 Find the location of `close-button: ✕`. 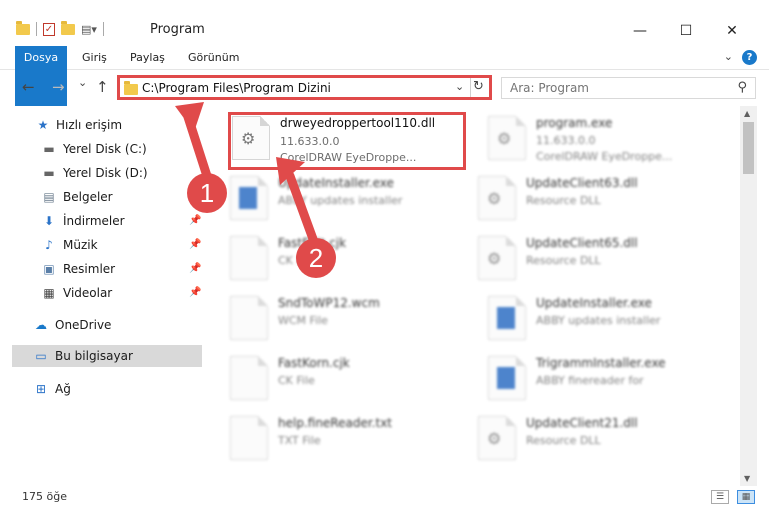

close-button: ✕ is located at coordinates (732, 31).